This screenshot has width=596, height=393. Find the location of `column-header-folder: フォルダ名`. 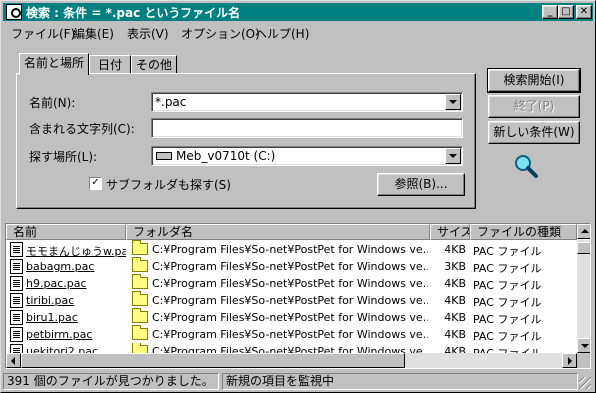

column-header-folder: フォルダ名 is located at coordinates (278, 232).